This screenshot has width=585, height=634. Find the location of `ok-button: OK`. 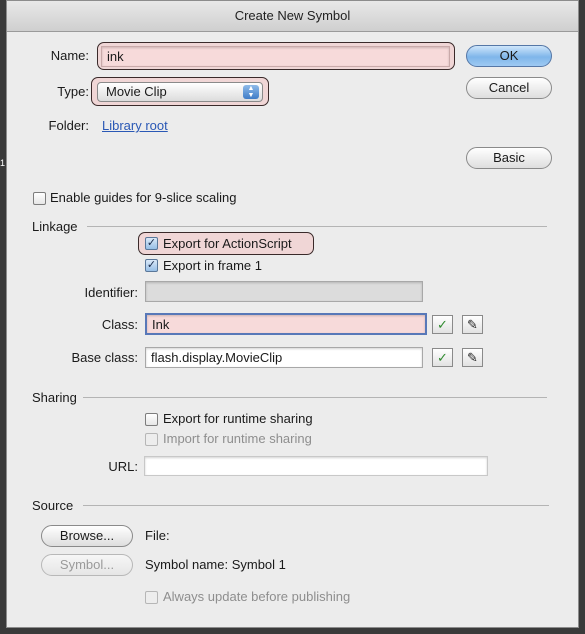

ok-button: OK is located at coordinates (509, 56).